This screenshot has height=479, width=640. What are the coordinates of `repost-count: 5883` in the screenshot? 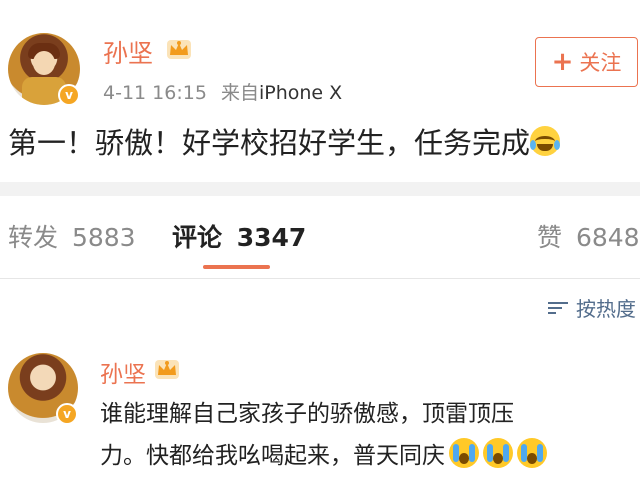 It's located at (103, 237).